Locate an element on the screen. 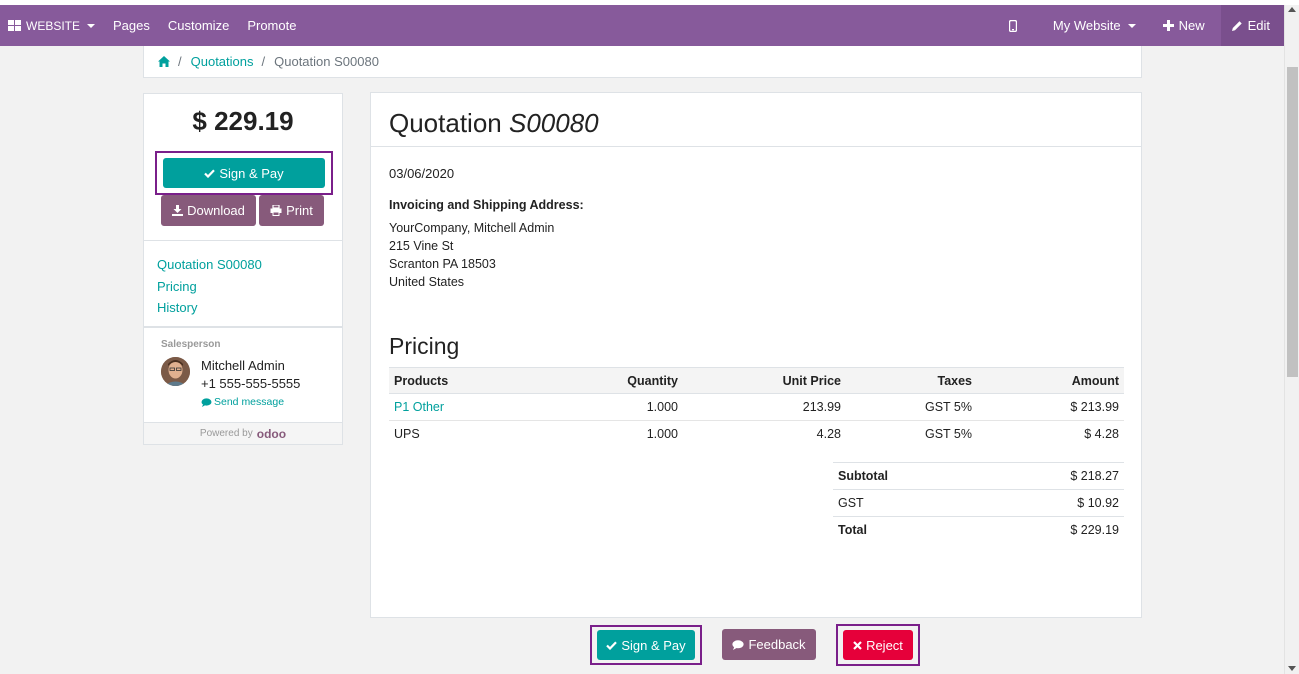 The height and width of the screenshot is (674, 1299). promote-menu: Promote is located at coordinates (271, 25).